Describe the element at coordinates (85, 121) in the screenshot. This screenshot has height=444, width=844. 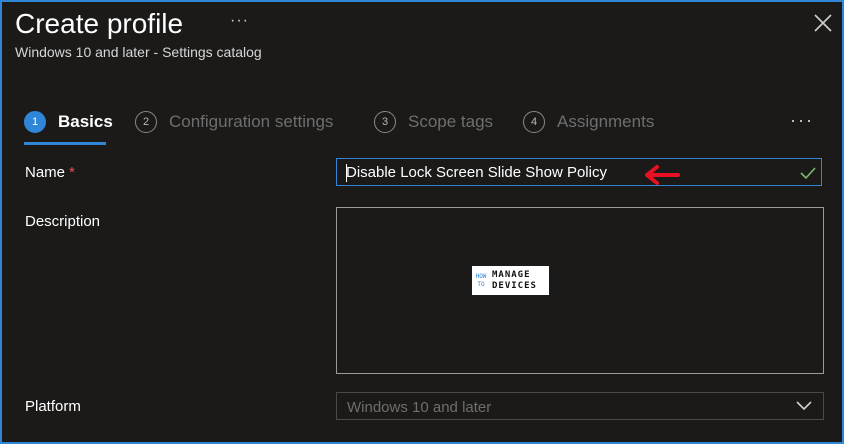
I see `tab-label: Basics` at that location.